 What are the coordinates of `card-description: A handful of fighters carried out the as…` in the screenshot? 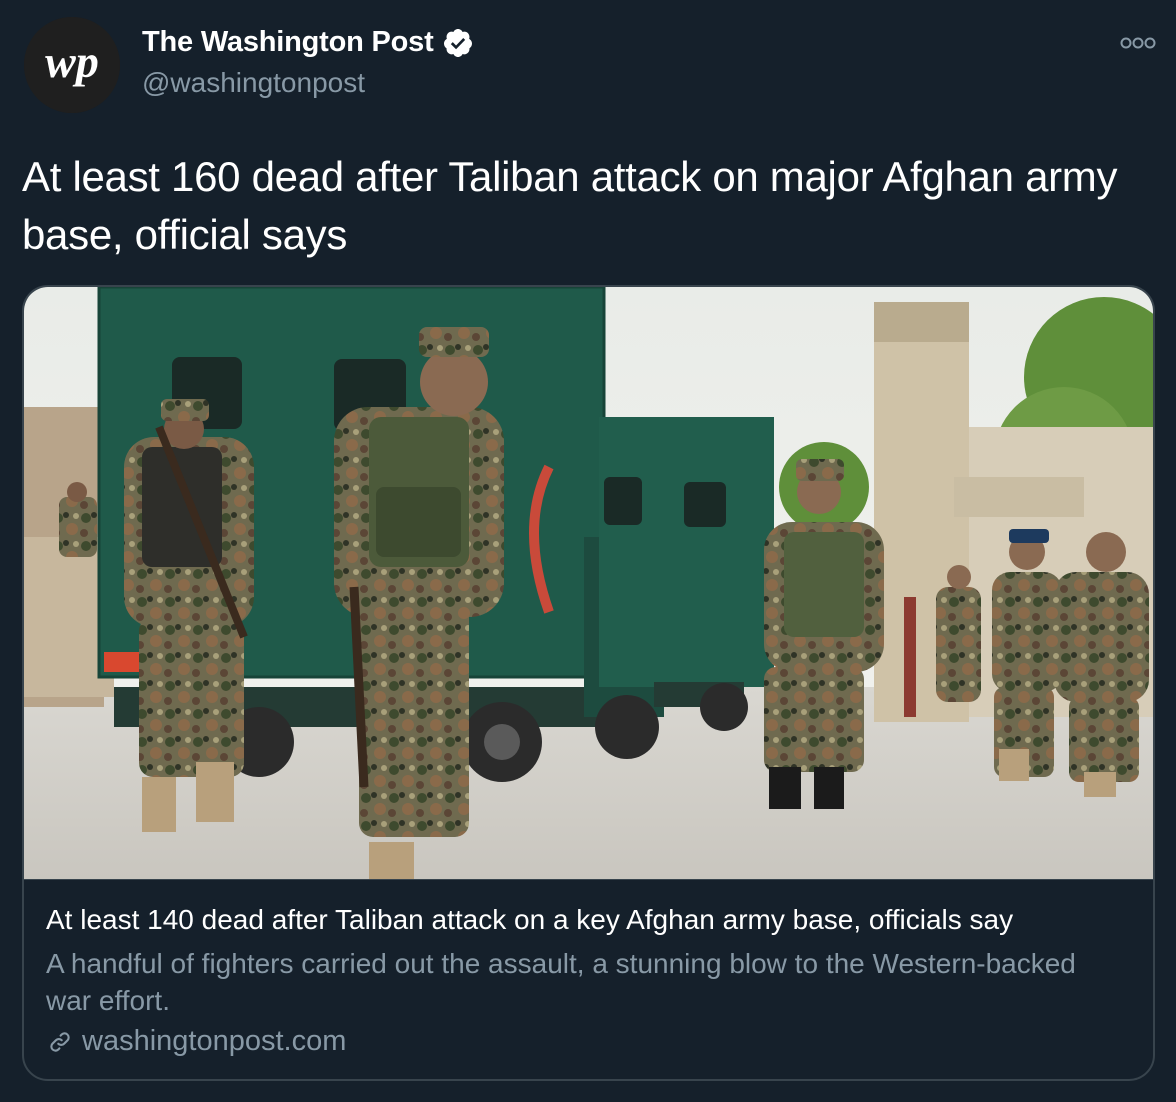 It's located at (561, 982).